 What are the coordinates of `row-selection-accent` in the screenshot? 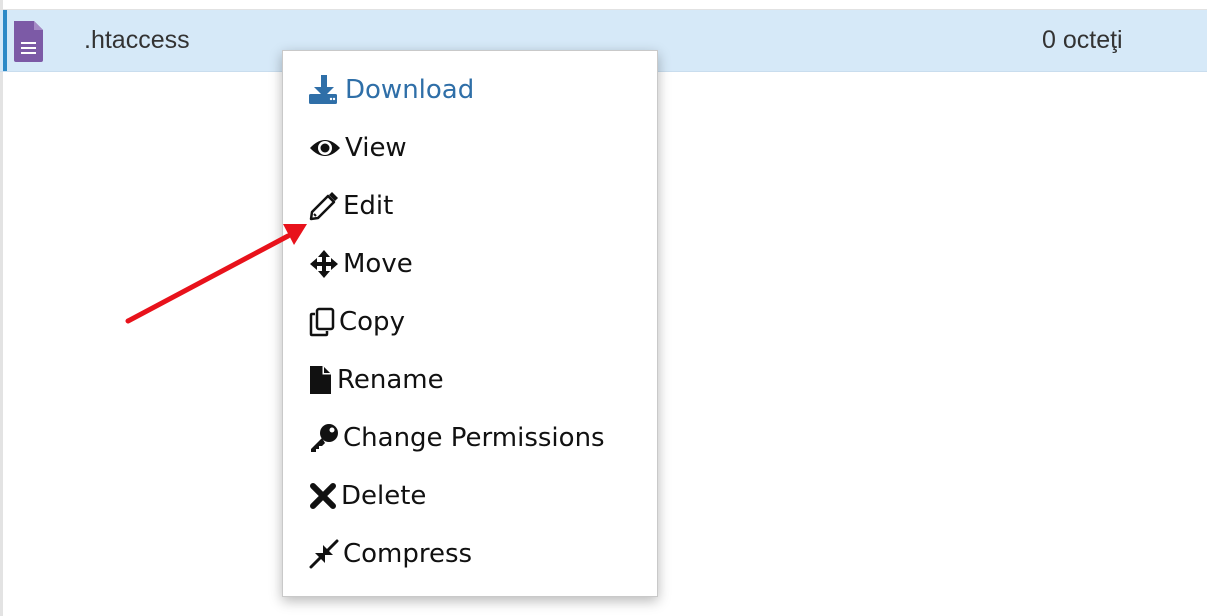 It's located at (5, 40).